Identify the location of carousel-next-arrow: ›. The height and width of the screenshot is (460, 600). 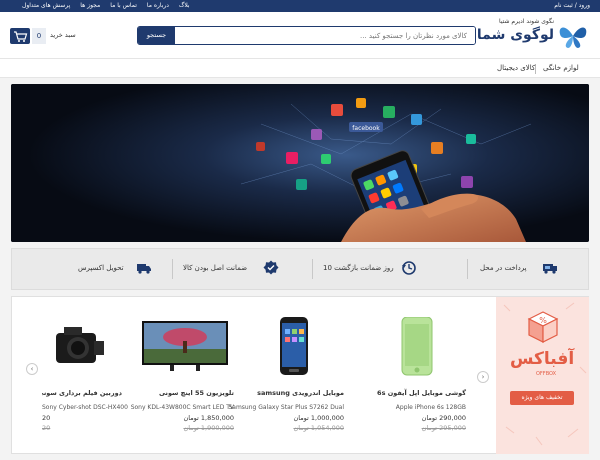
(483, 377).